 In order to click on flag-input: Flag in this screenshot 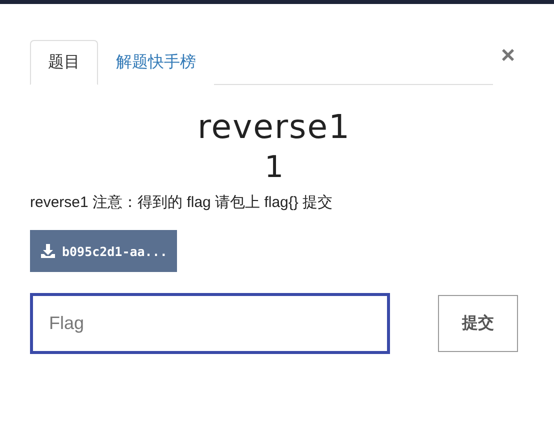, I will do `click(210, 323)`.